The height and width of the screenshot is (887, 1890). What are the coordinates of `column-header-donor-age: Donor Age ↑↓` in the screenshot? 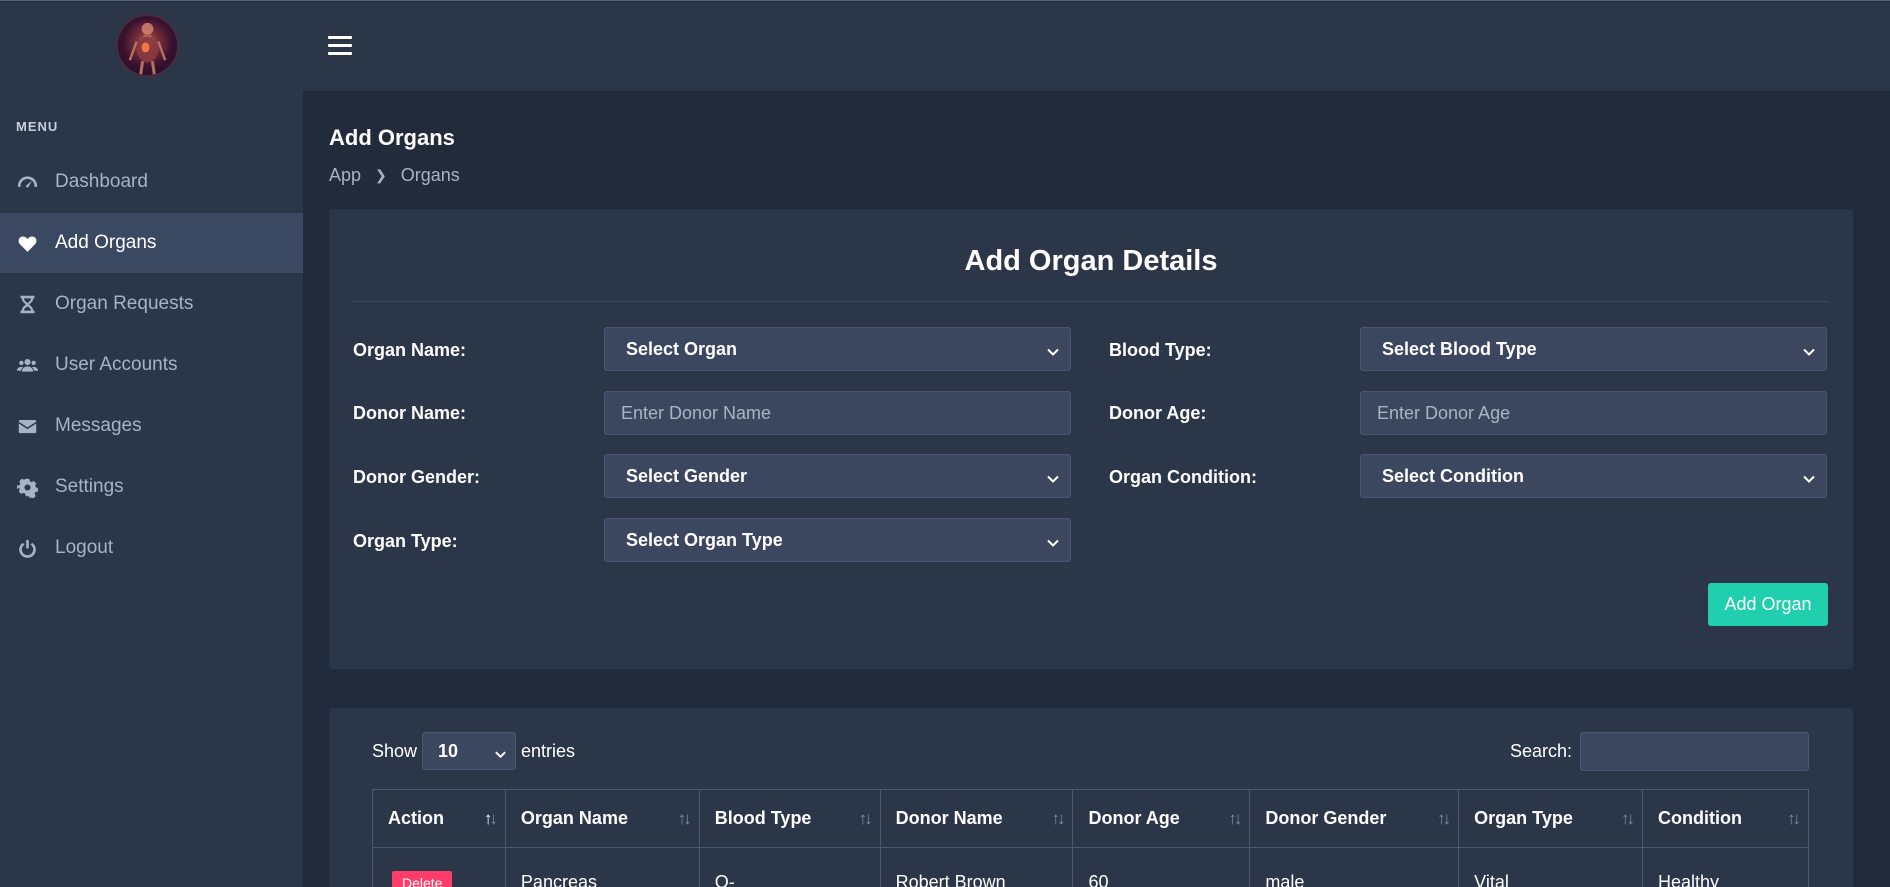 It's located at (1161, 818).